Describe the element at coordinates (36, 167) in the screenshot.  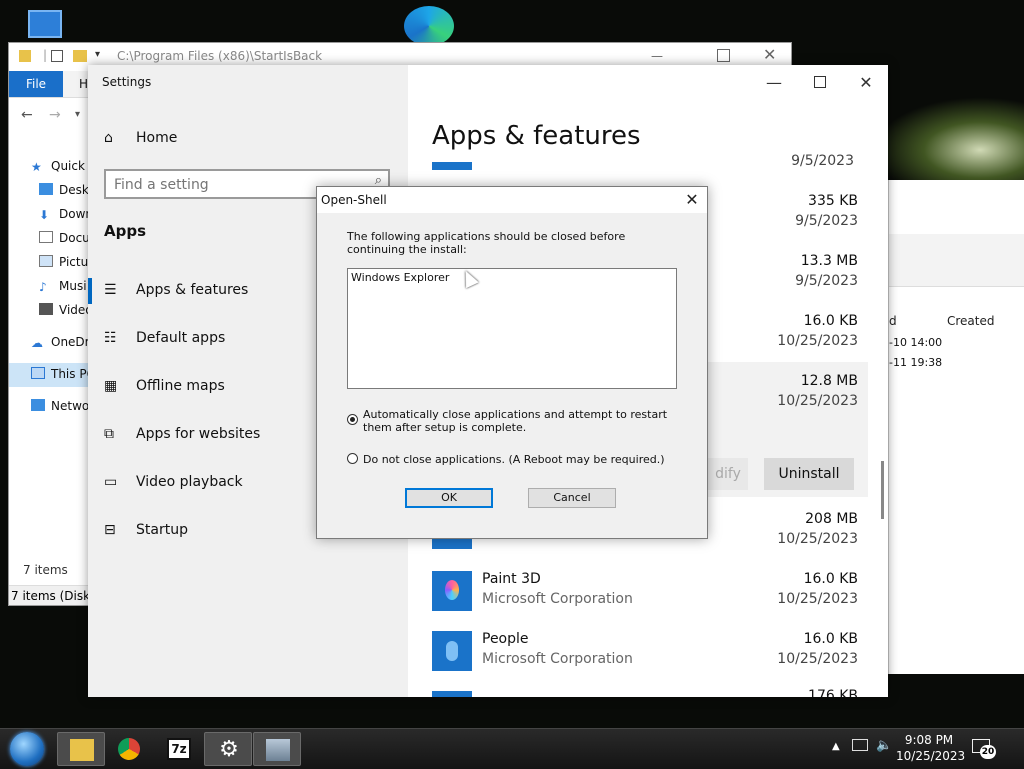
I see `star-icon: ★` at that location.